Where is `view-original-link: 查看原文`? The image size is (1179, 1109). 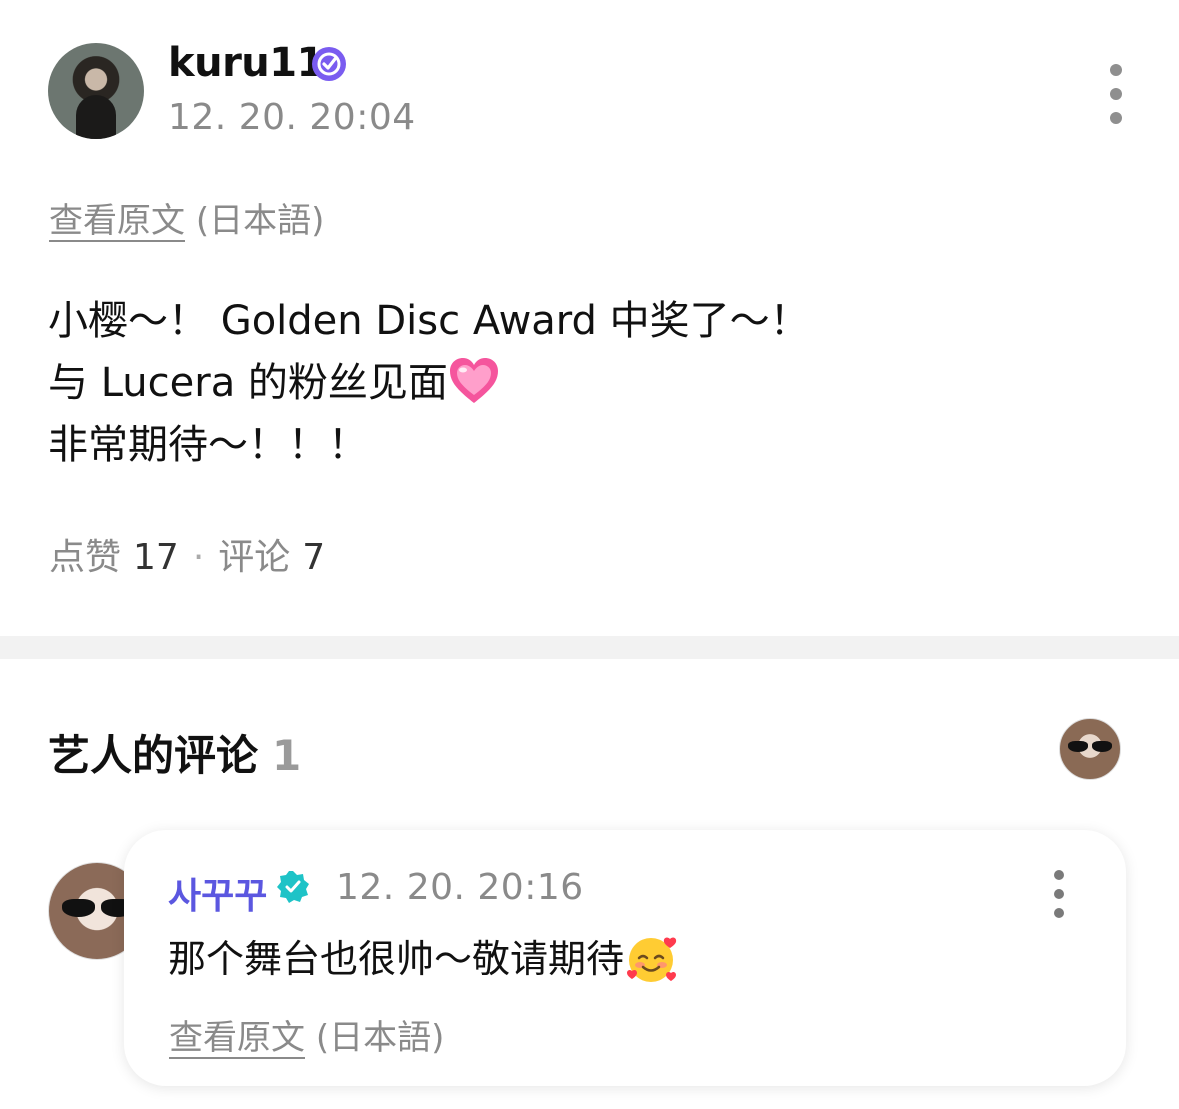 view-original-link: 查看原文 is located at coordinates (117, 221).